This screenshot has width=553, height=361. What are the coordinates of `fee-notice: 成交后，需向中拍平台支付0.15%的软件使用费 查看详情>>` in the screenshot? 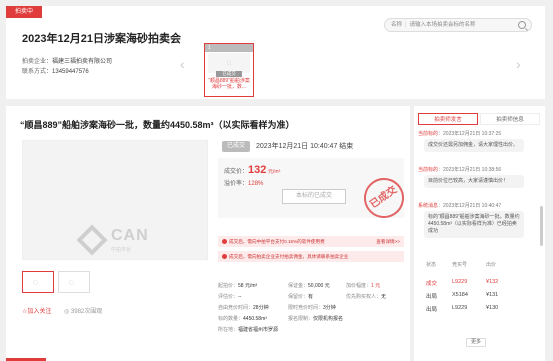 It's located at (311, 241).